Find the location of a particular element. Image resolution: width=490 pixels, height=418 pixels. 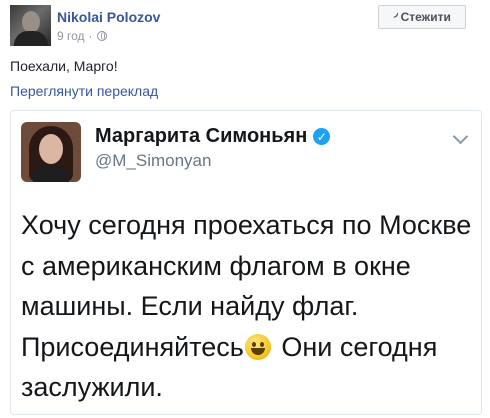

chevron-down-icon is located at coordinates (460, 136).